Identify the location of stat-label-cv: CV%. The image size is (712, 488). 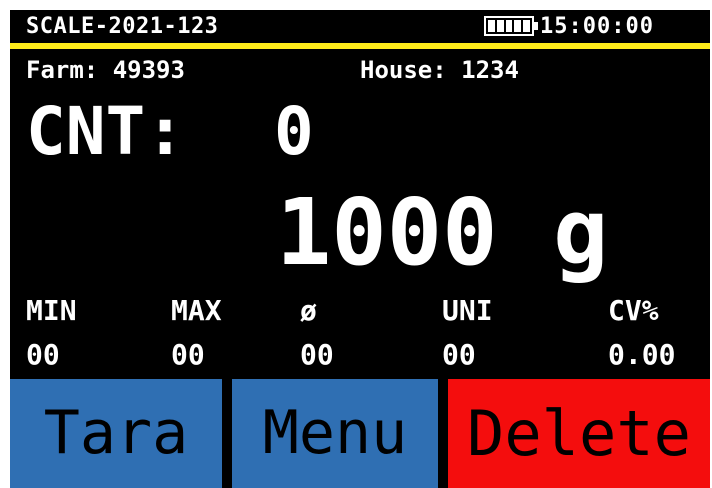
(633, 310).